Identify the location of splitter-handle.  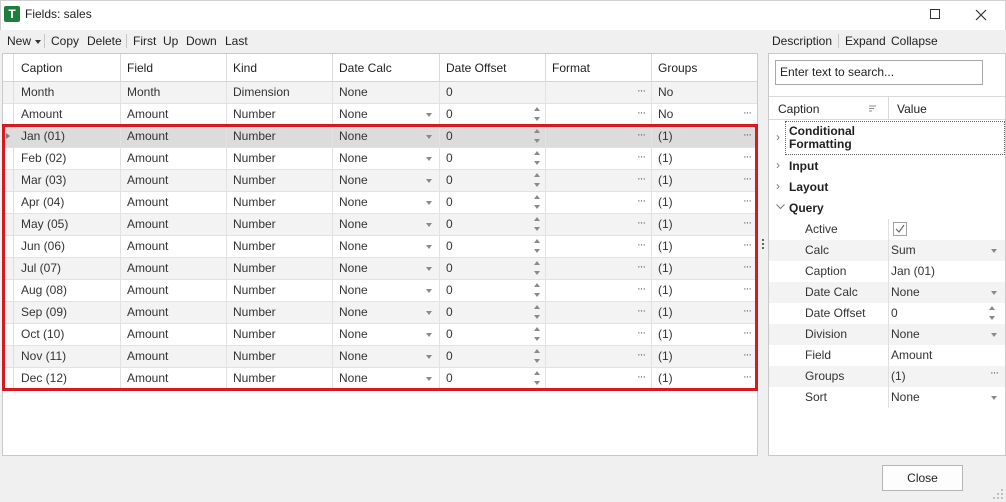
(763, 244).